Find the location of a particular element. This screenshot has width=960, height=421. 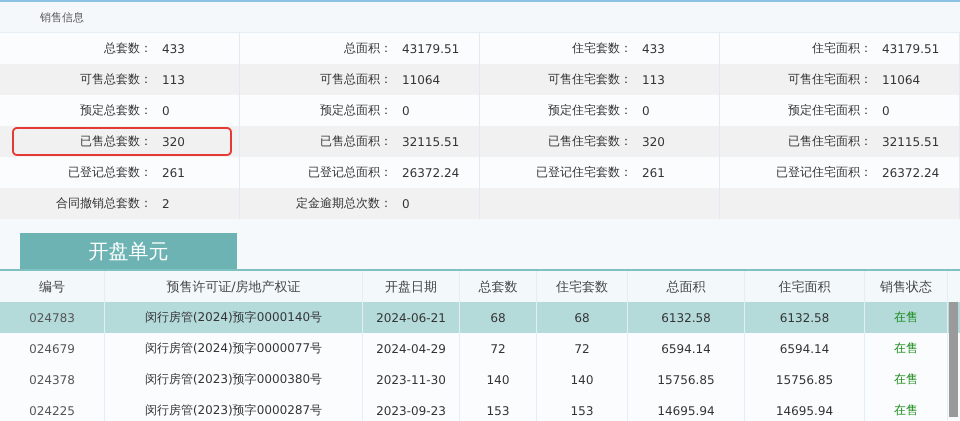

section-title: 销售信息 is located at coordinates (62, 17).